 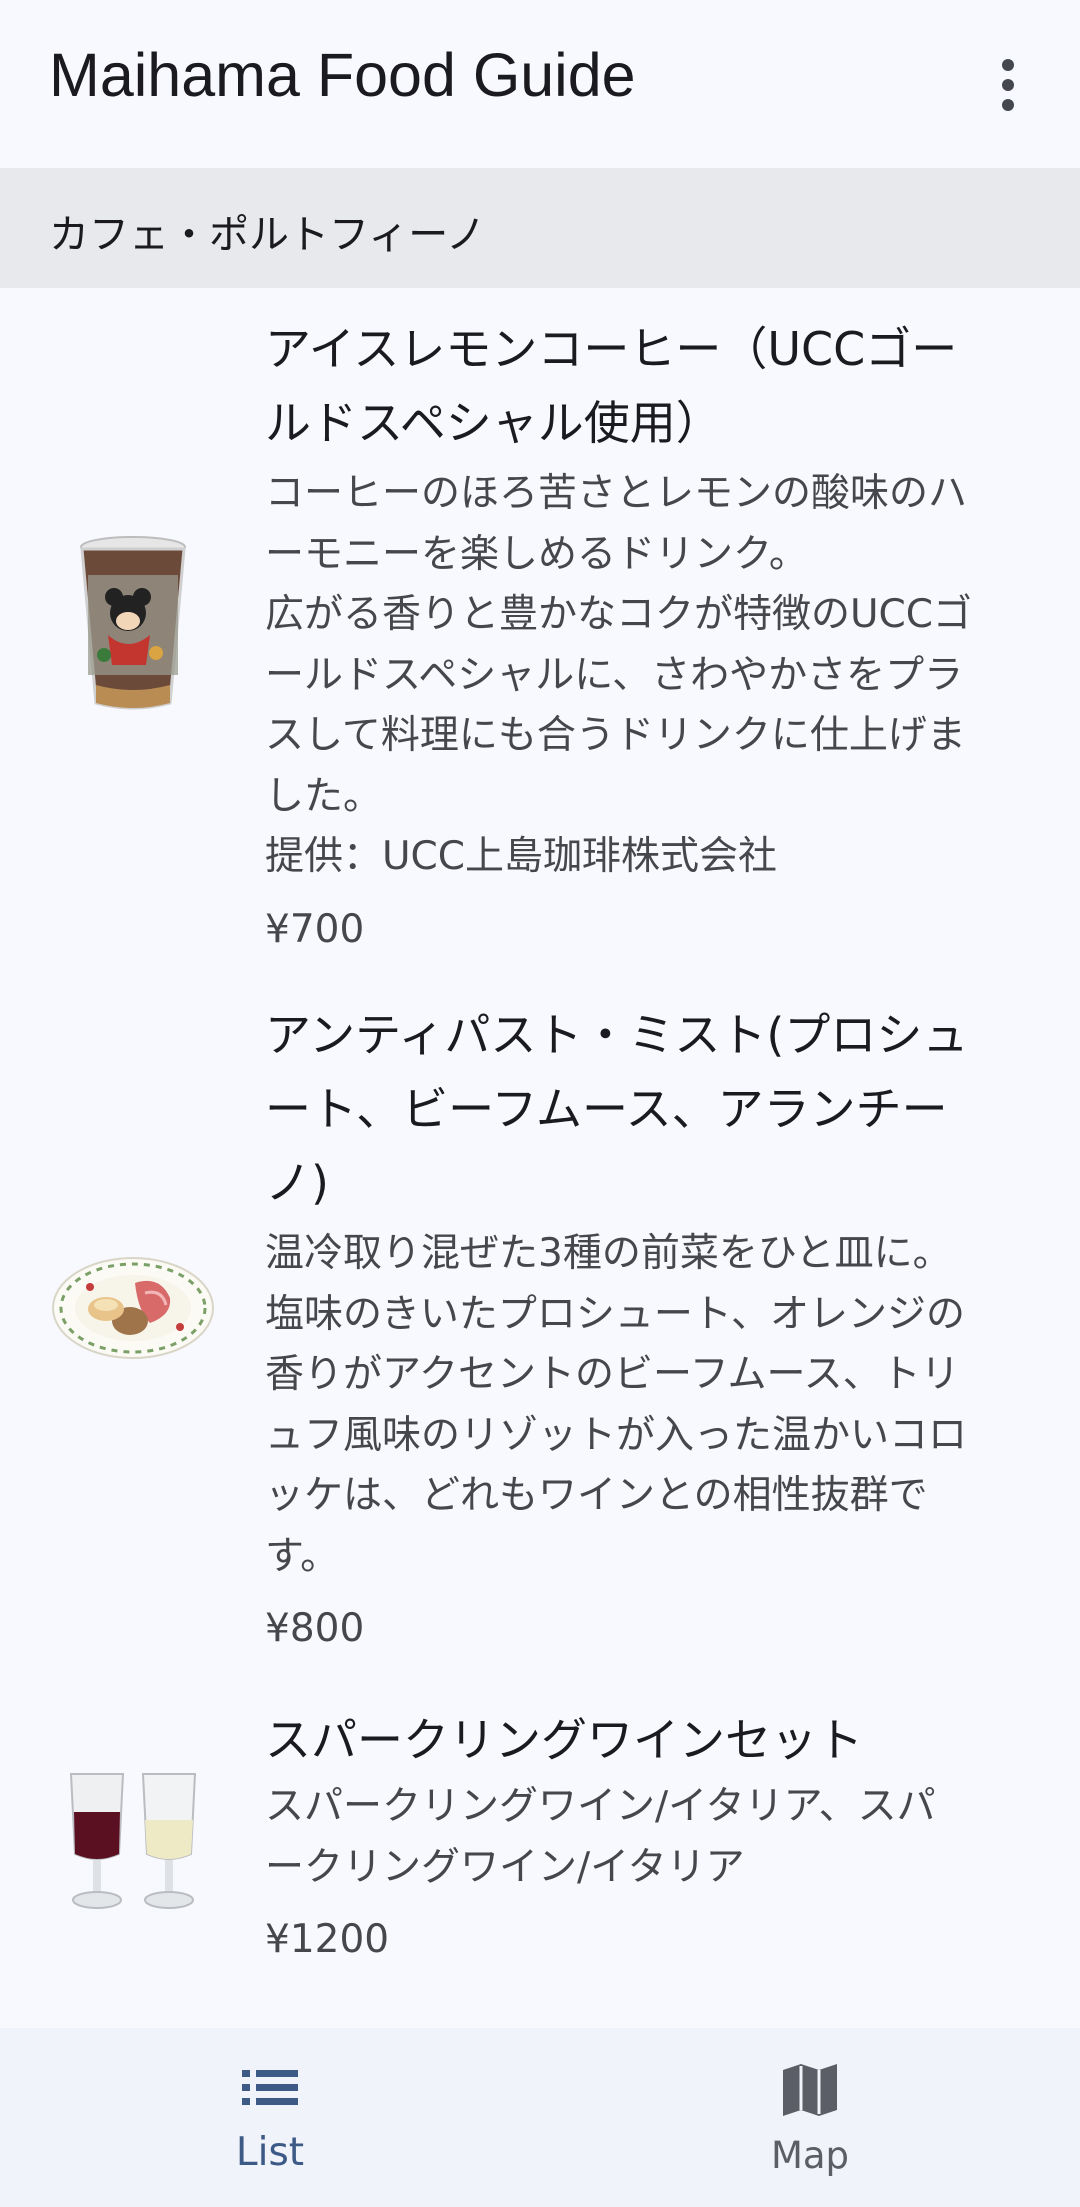 I want to click on more-vert-icon, so click(x=1008, y=65).